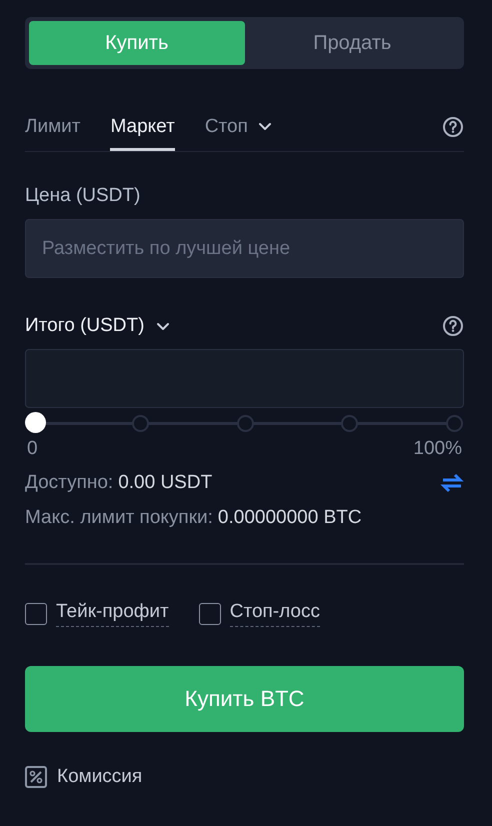  Describe the element at coordinates (244, 248) in the screenshot. I see `price-field: Разместить по лучшей цене` at that location.